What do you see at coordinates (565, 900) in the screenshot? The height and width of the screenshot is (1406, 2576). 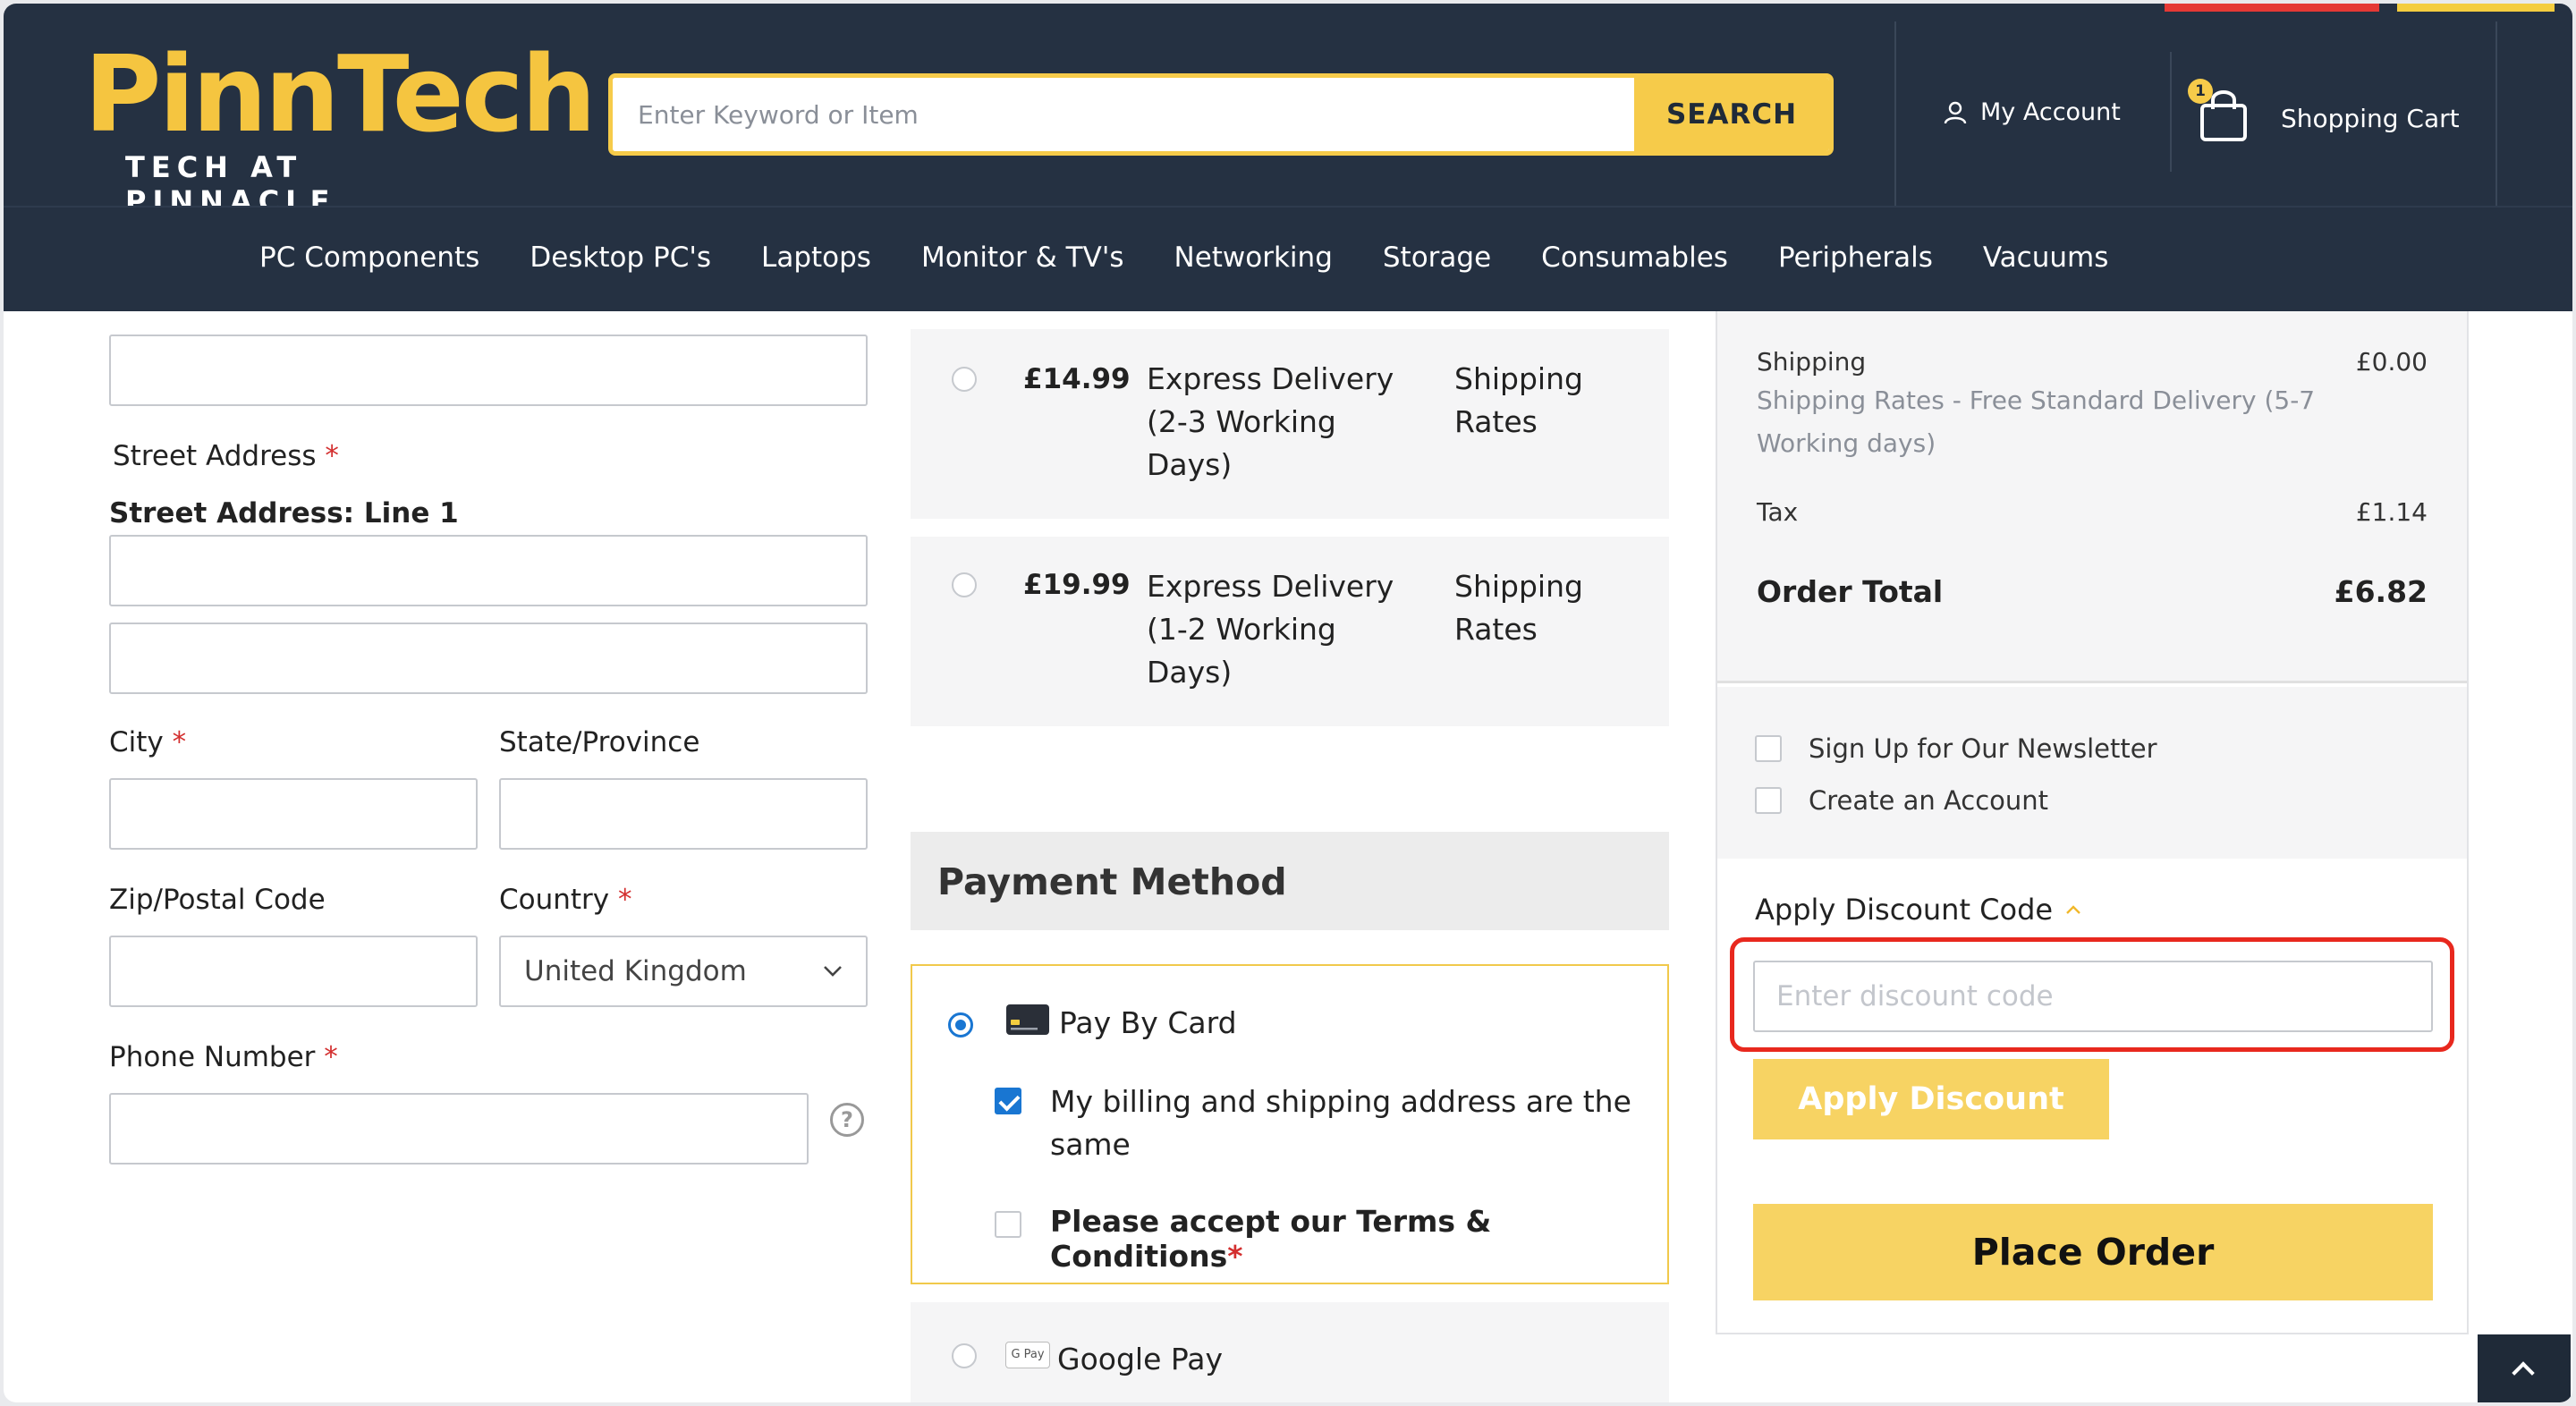 I see `country-label: Country *` at bounding box center [565, 900].